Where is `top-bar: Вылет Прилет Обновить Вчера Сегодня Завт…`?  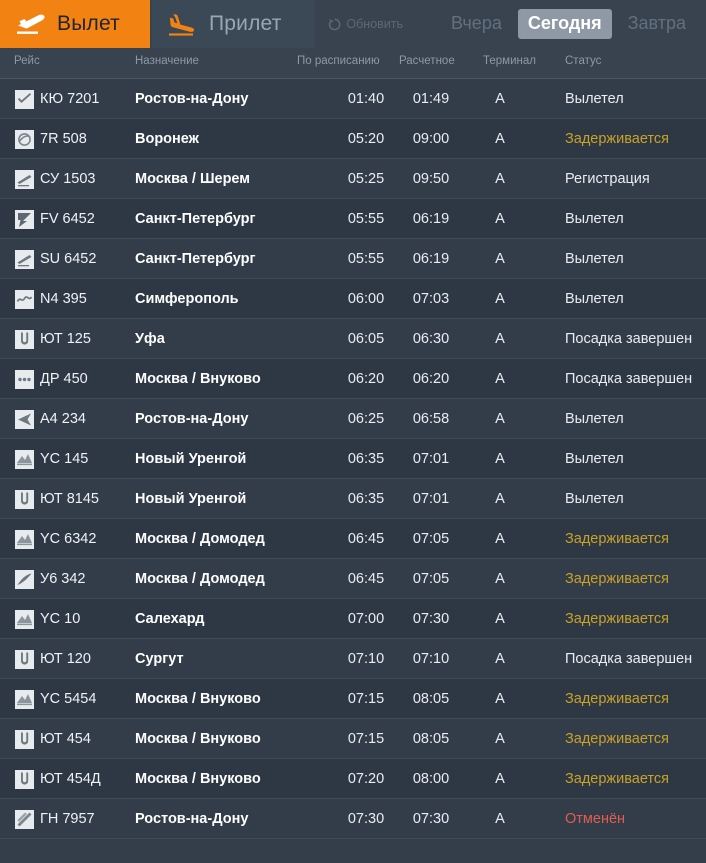 top-bar: Вылет Прилет Обновить Вчера Сегодня Завт… is located at coordinates (353, 24).